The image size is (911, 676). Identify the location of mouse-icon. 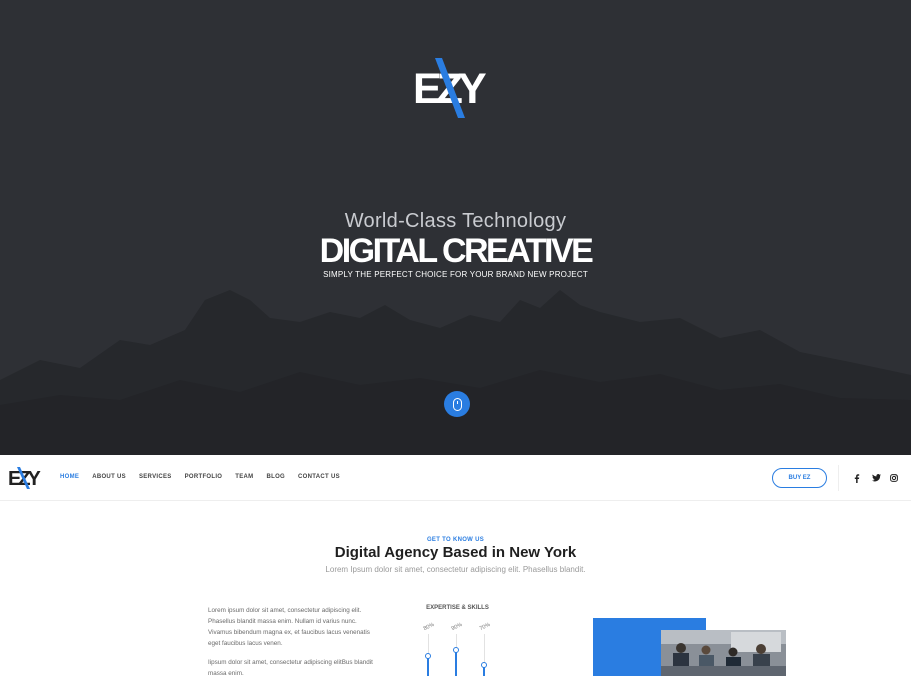
(457, 404).